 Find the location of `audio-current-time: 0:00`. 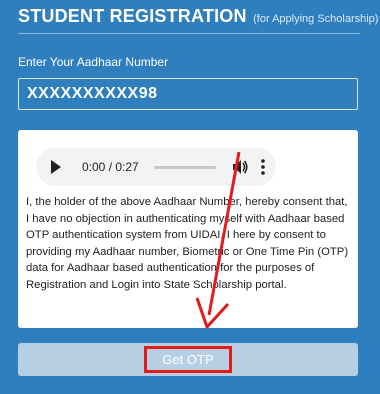

audio-current-time: 0:00 is located at coordinates (94, 167).